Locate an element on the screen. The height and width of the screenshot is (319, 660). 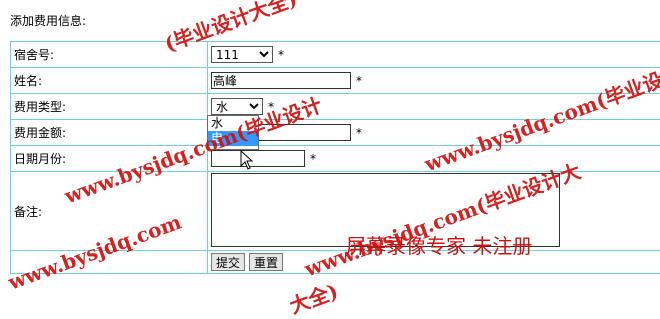
amount-row: 费用金额: * is located at coordinates (335, 133).